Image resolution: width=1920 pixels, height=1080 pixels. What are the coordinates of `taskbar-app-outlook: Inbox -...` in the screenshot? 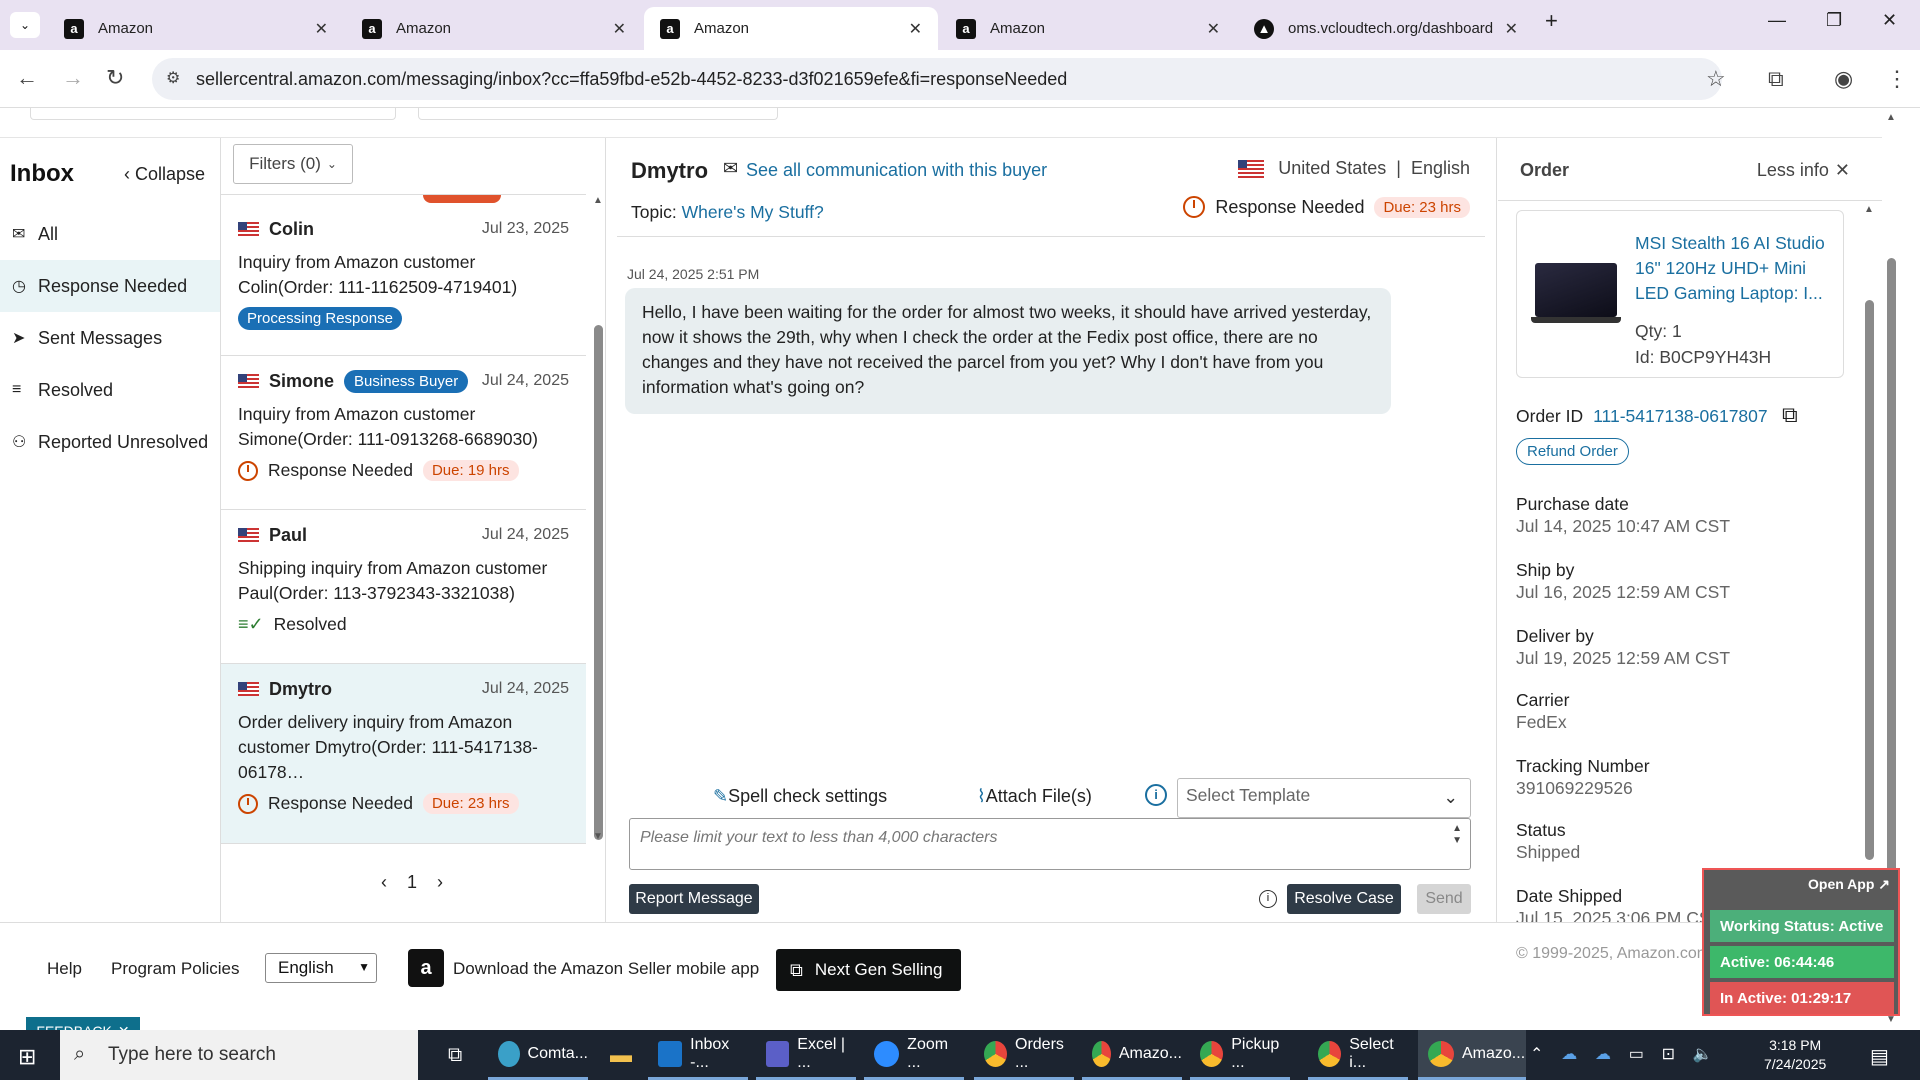 It's located at (698, 1055).